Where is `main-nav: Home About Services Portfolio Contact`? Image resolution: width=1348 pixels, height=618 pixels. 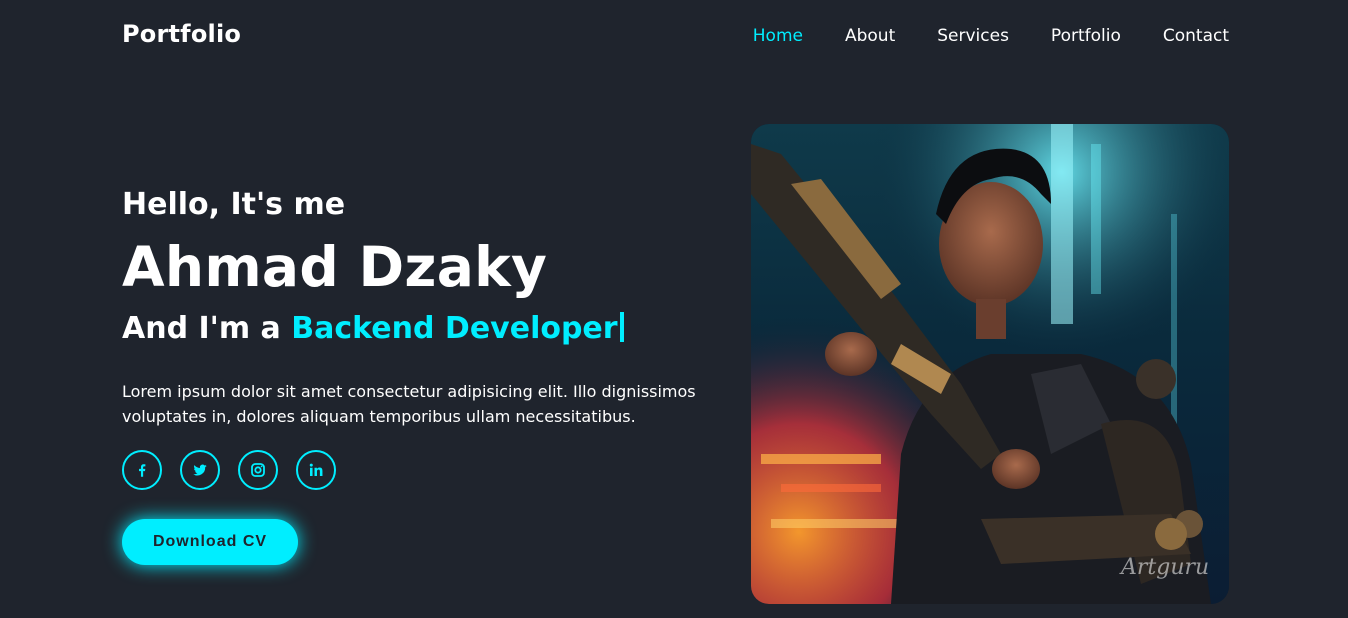
main-nav: Home About Services Portfolio Contact is located at coordinates (991, 36).